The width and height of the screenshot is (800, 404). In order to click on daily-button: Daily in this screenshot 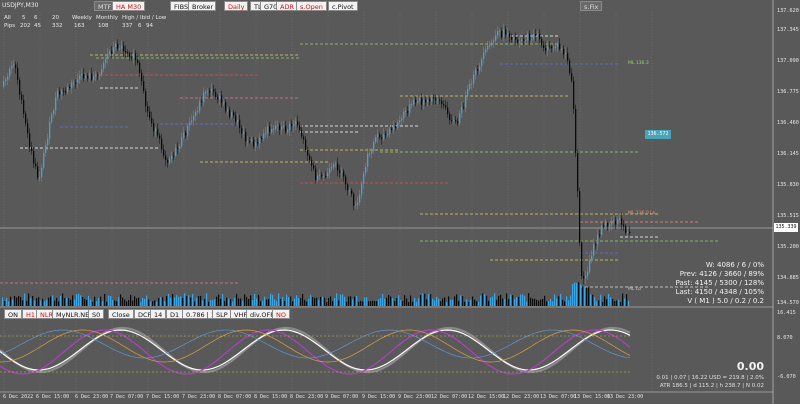, I will do `click(236, 6)`.